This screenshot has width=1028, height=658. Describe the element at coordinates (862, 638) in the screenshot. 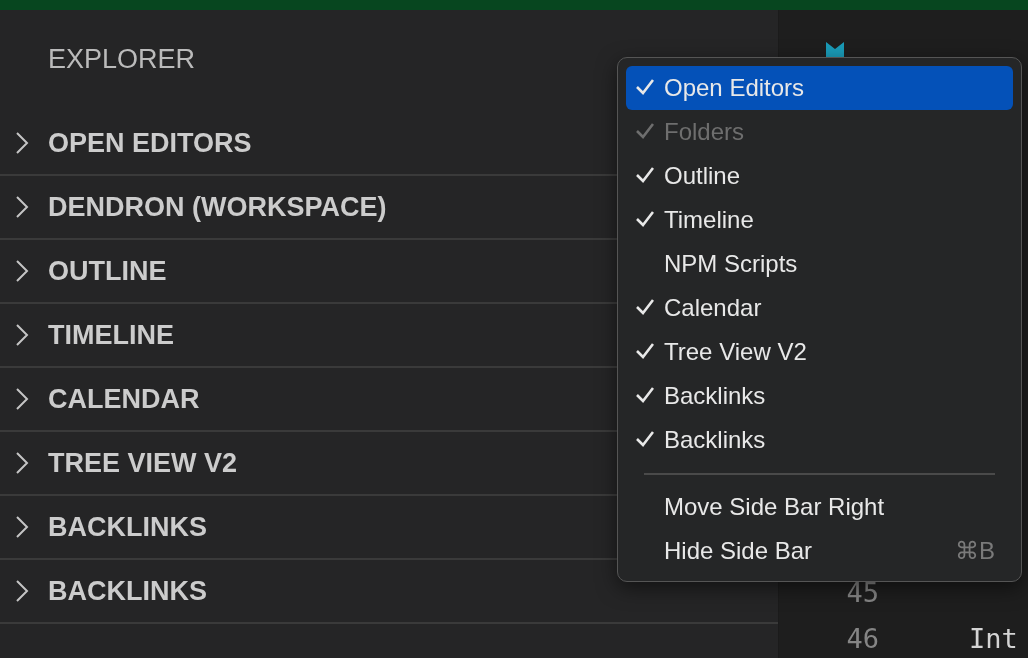

I see `line-number: 46` at that location.